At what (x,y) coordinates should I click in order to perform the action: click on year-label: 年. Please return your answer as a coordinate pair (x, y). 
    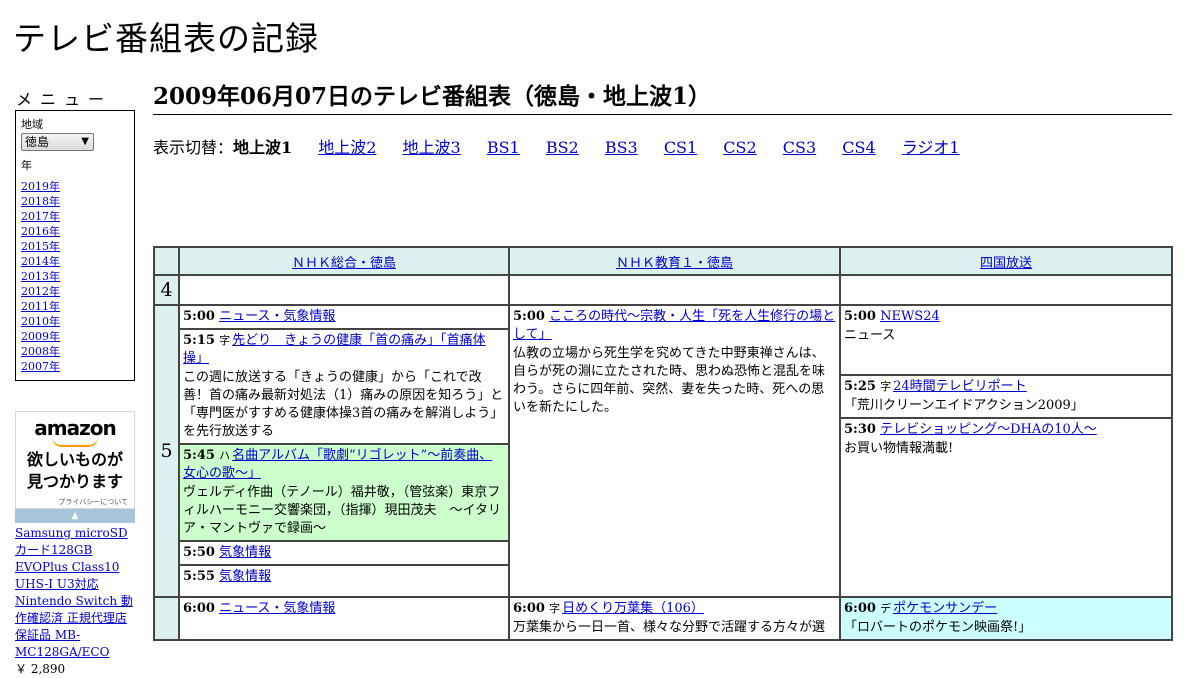
    Looking at the image, I should click on (26, 165).